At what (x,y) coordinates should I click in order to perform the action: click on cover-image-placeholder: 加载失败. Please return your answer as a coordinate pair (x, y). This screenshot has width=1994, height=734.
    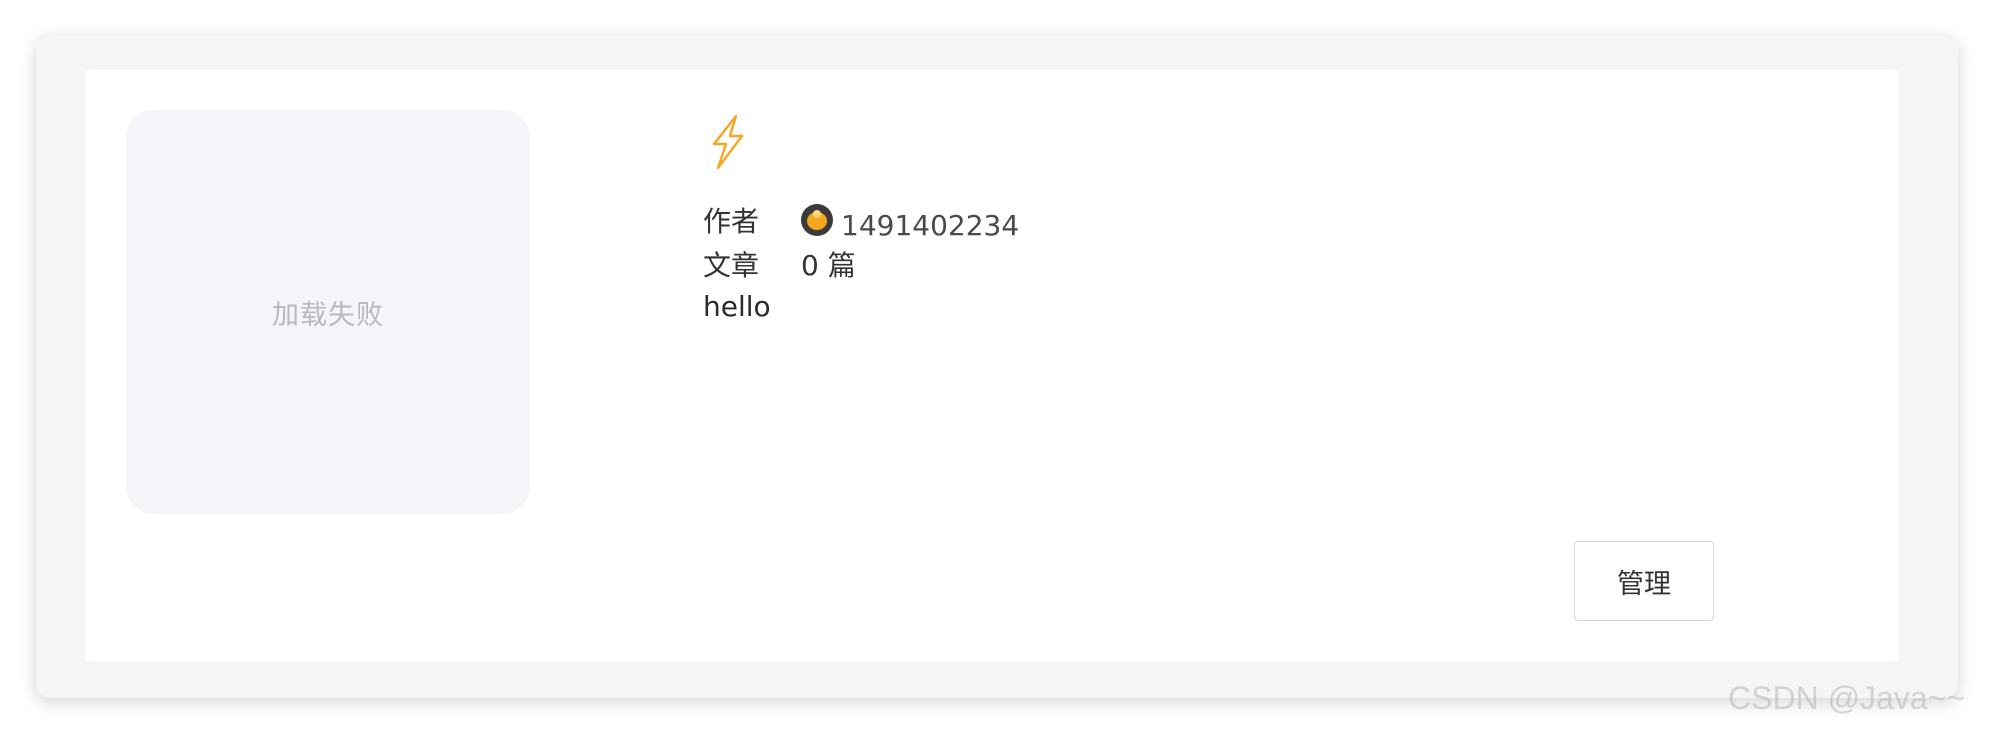
    Looking at the image, I should click on (328, 312).